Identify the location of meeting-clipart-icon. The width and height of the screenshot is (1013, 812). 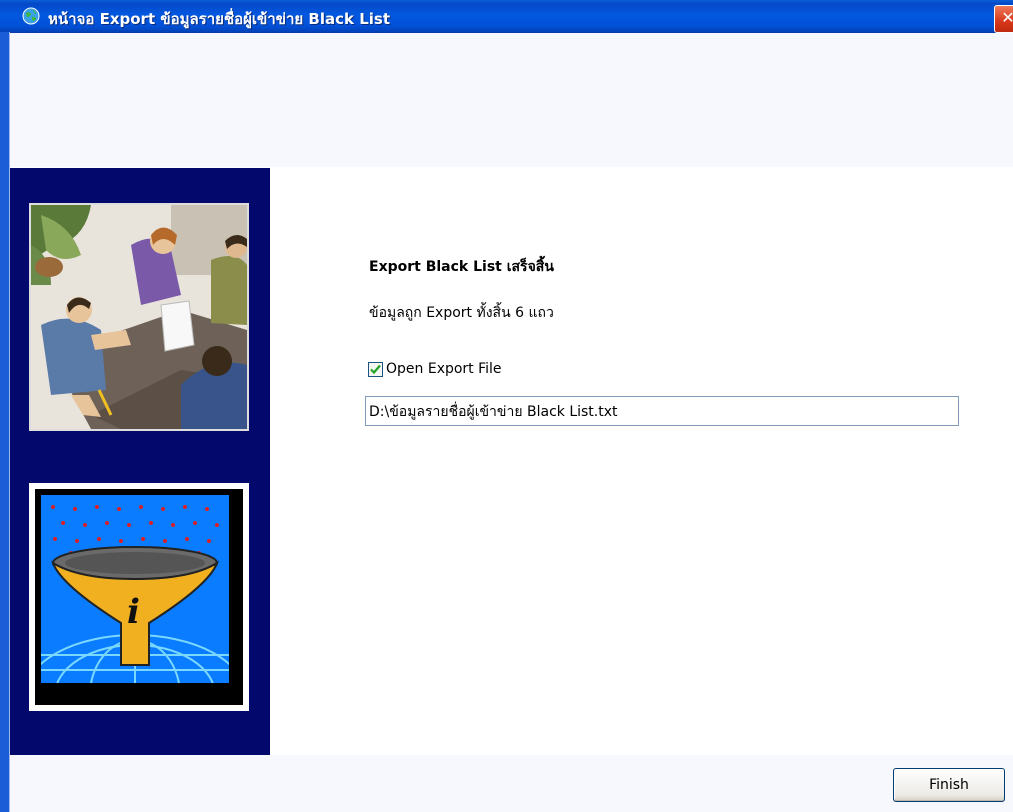
(139, 317).